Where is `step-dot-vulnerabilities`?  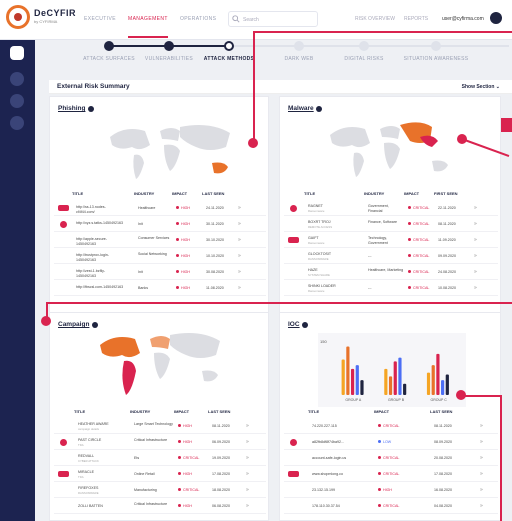
step-dot-vulnerabilities is located at coordinates (169, 46).